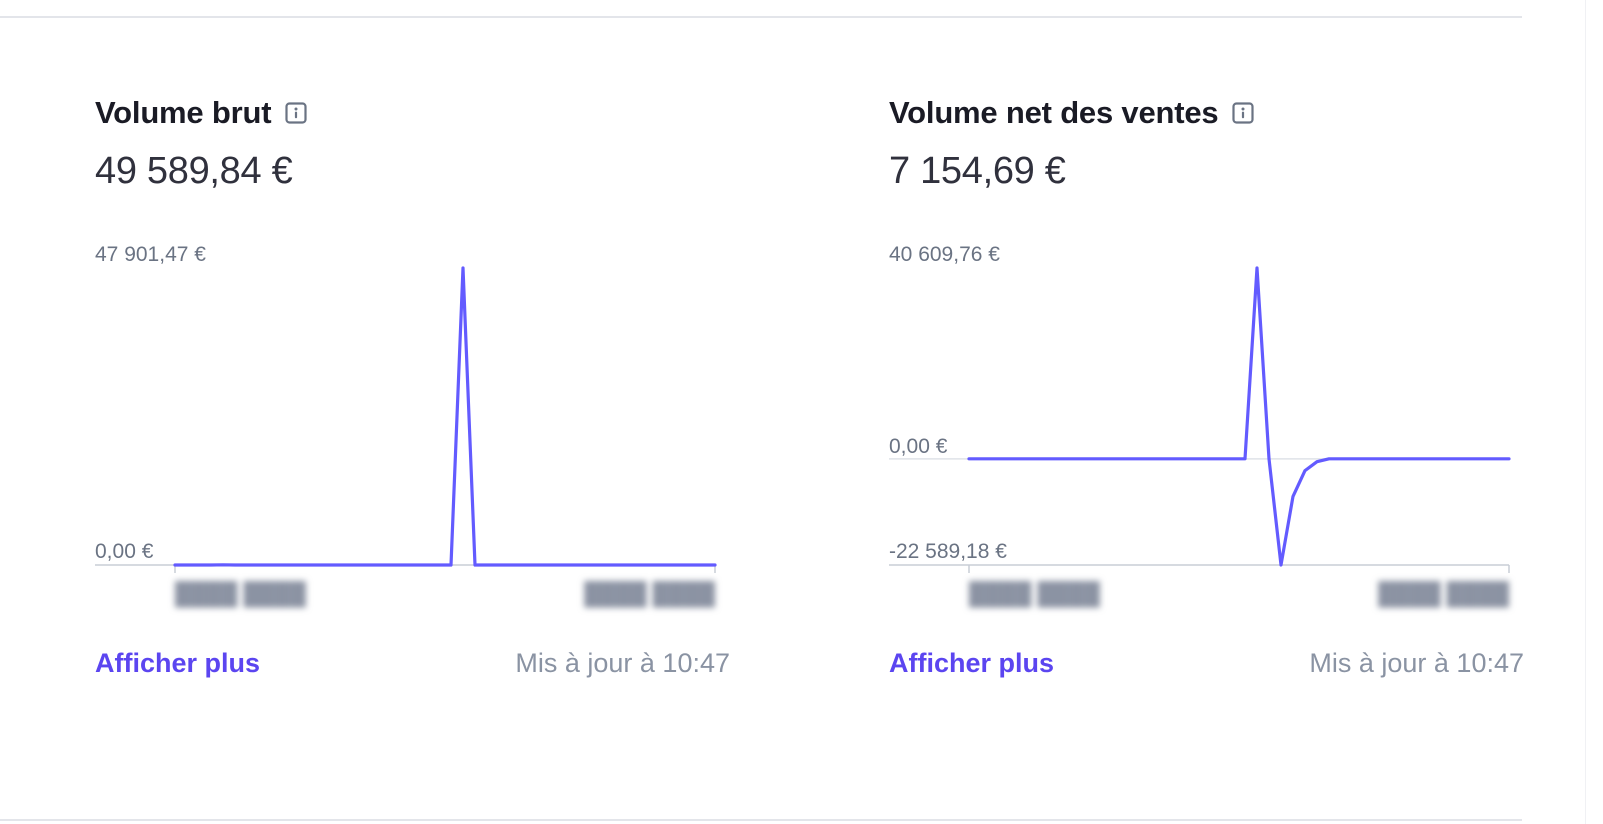  I want to click on card-title: Volume brut, so click(183, 112).